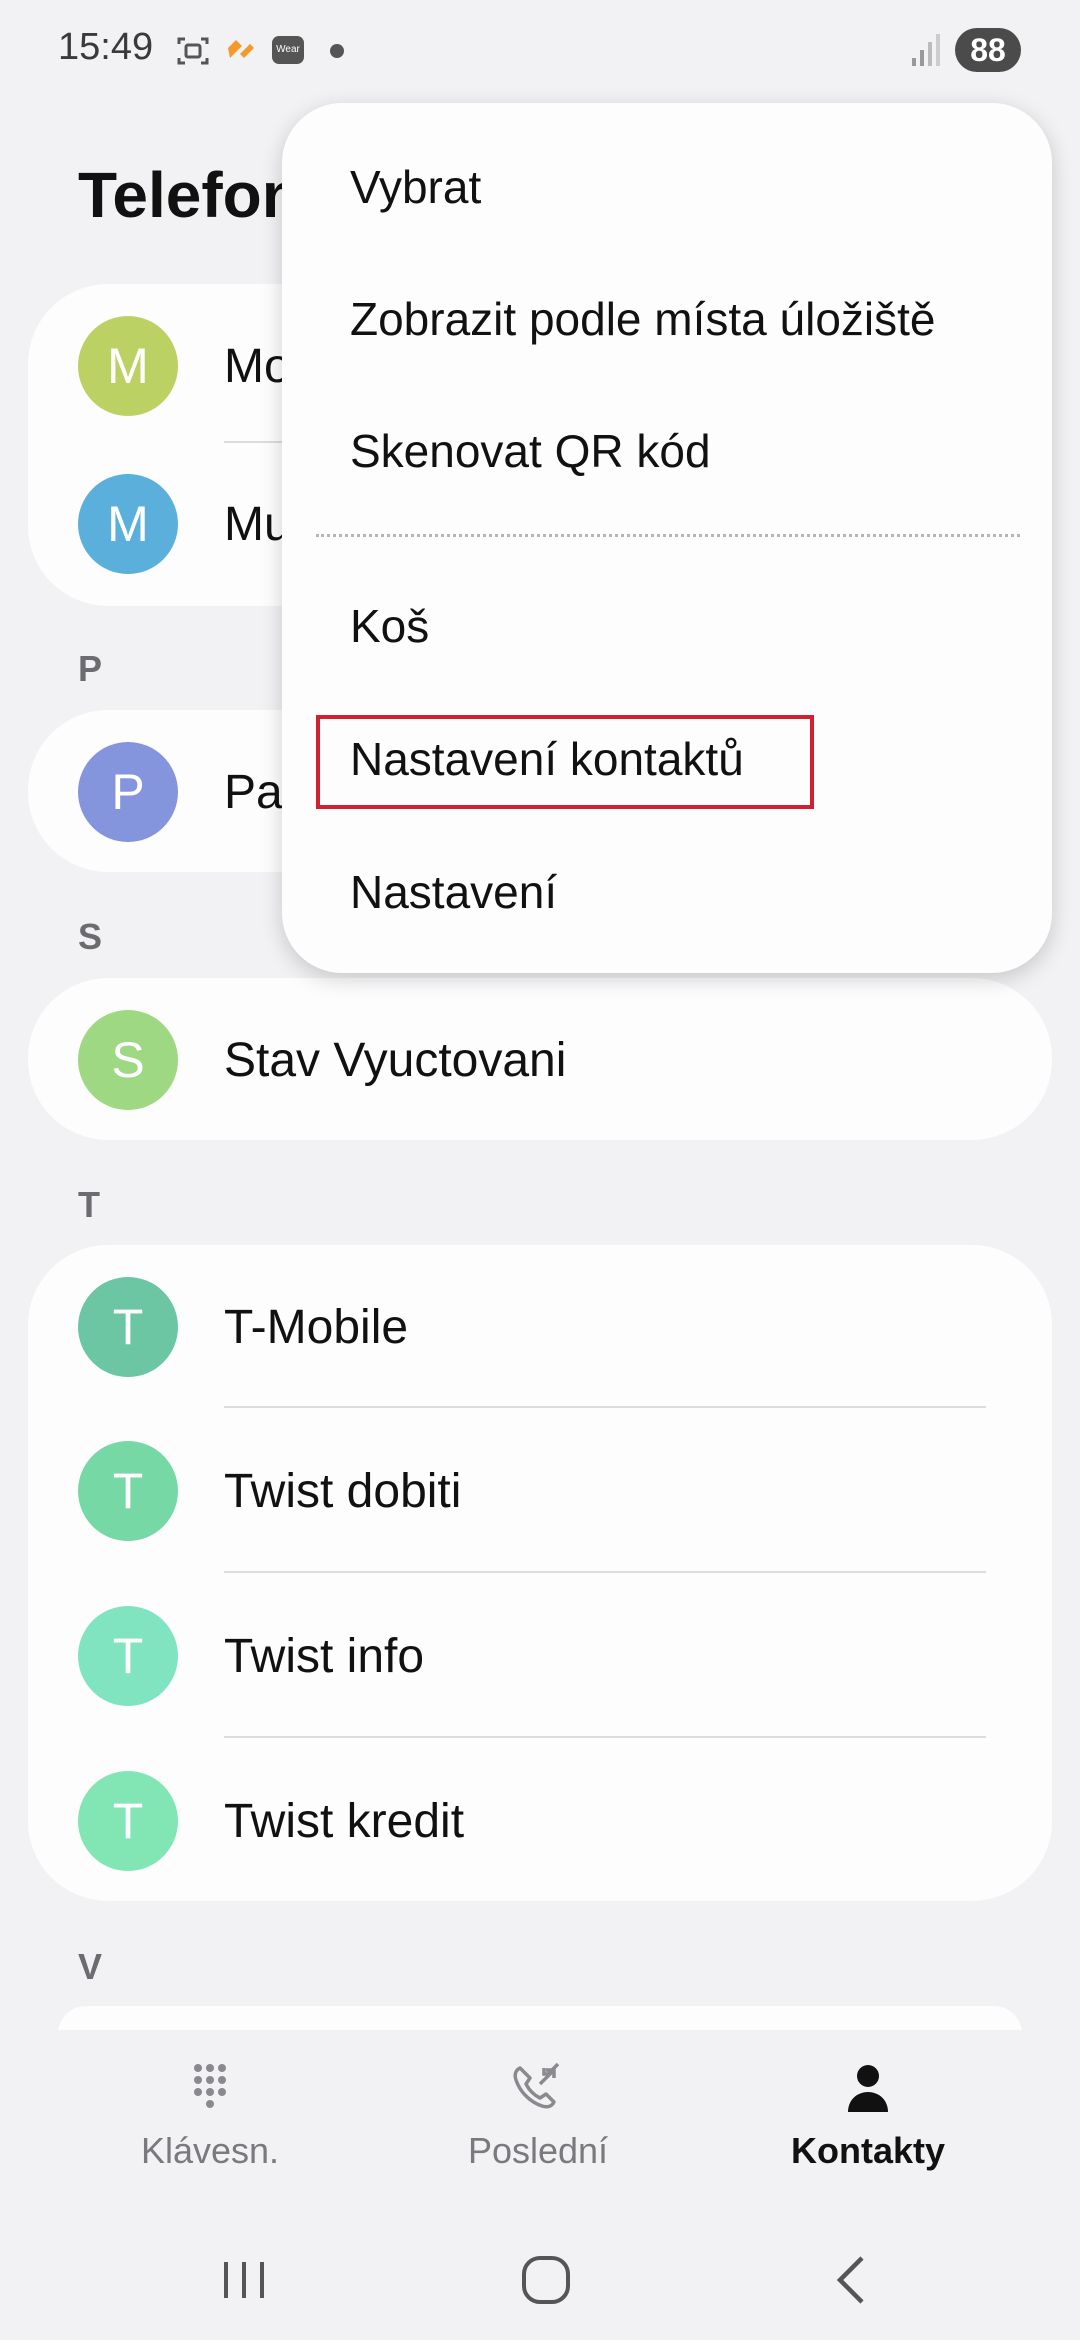 This screenshot has height=2340, width=1080. What do you see at coordinates (90, 936) in the screenshot?
I see `section-letter: S` at bounding box center [90, 936].